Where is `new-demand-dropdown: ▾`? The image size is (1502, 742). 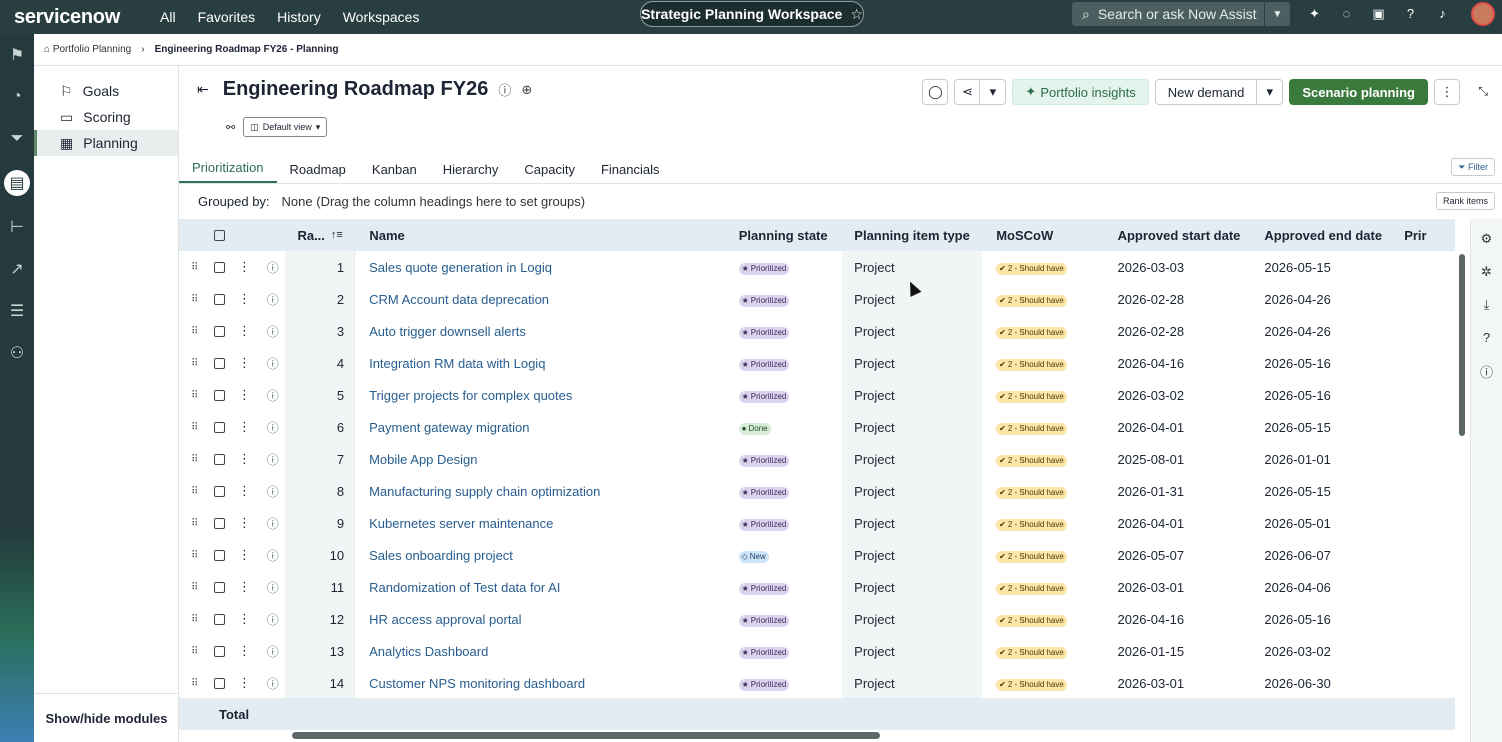
new-demand-dropdown: ▾ is located at coordinates (1270, 92).